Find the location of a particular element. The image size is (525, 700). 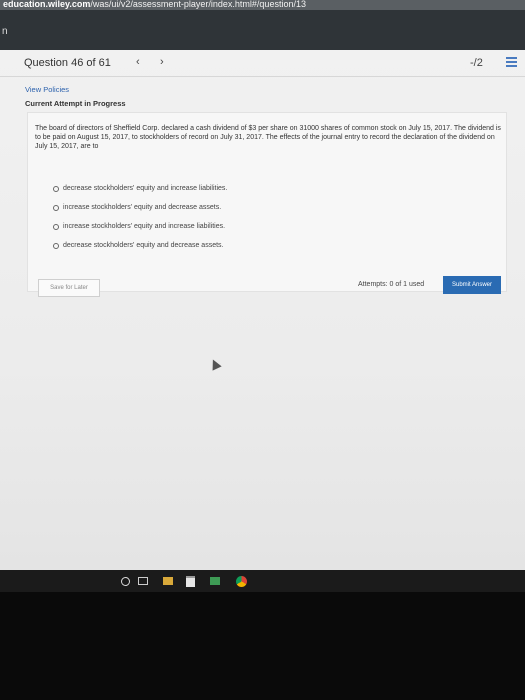

task-view-icon is located at coordinates (143, 581).